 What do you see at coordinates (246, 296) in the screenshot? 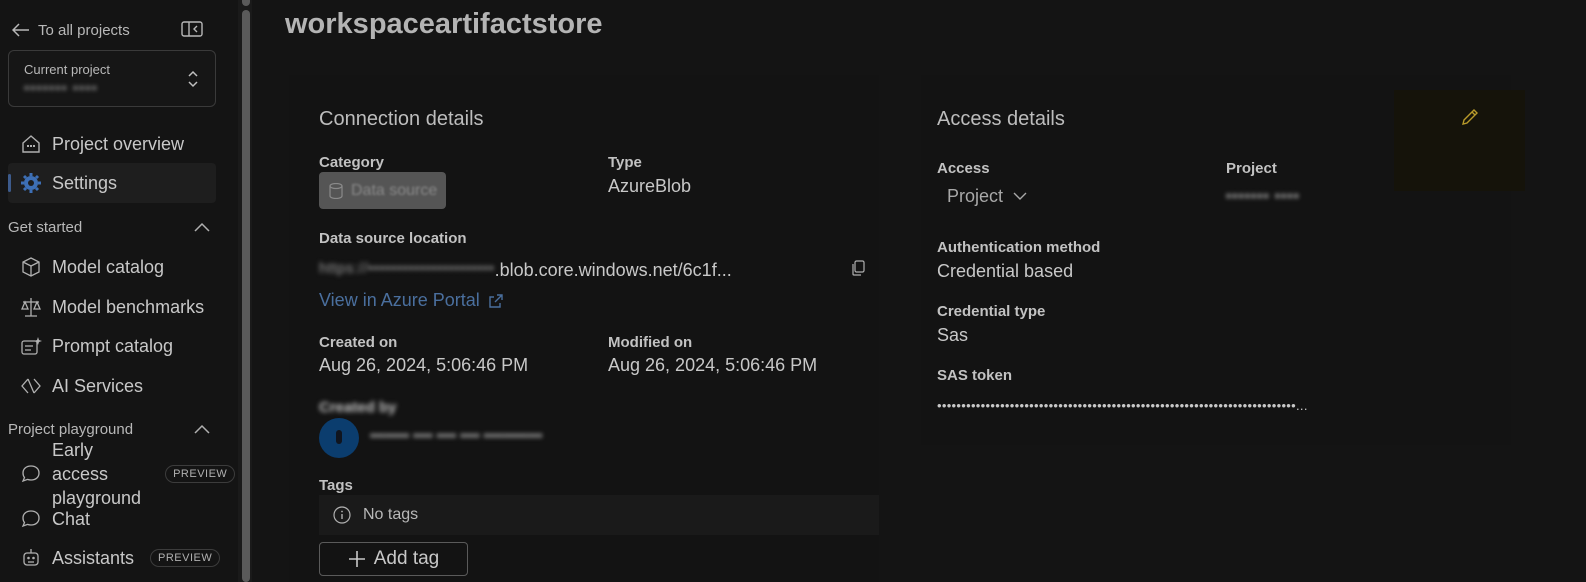
I see `scrollbar-thumb` at bounding box center [246, 296].